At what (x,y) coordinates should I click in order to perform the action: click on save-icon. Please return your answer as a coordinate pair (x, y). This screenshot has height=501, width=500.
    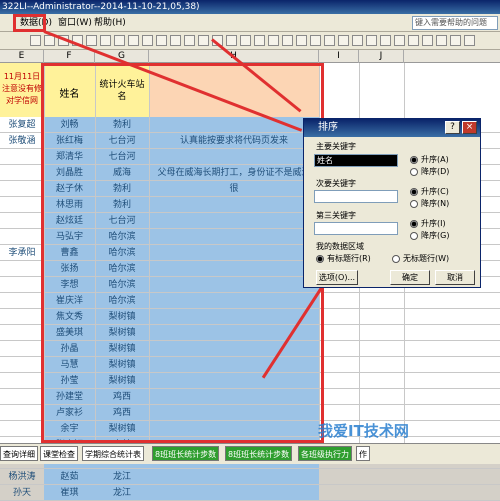
    Looking at the image, I should click on (455, 40).